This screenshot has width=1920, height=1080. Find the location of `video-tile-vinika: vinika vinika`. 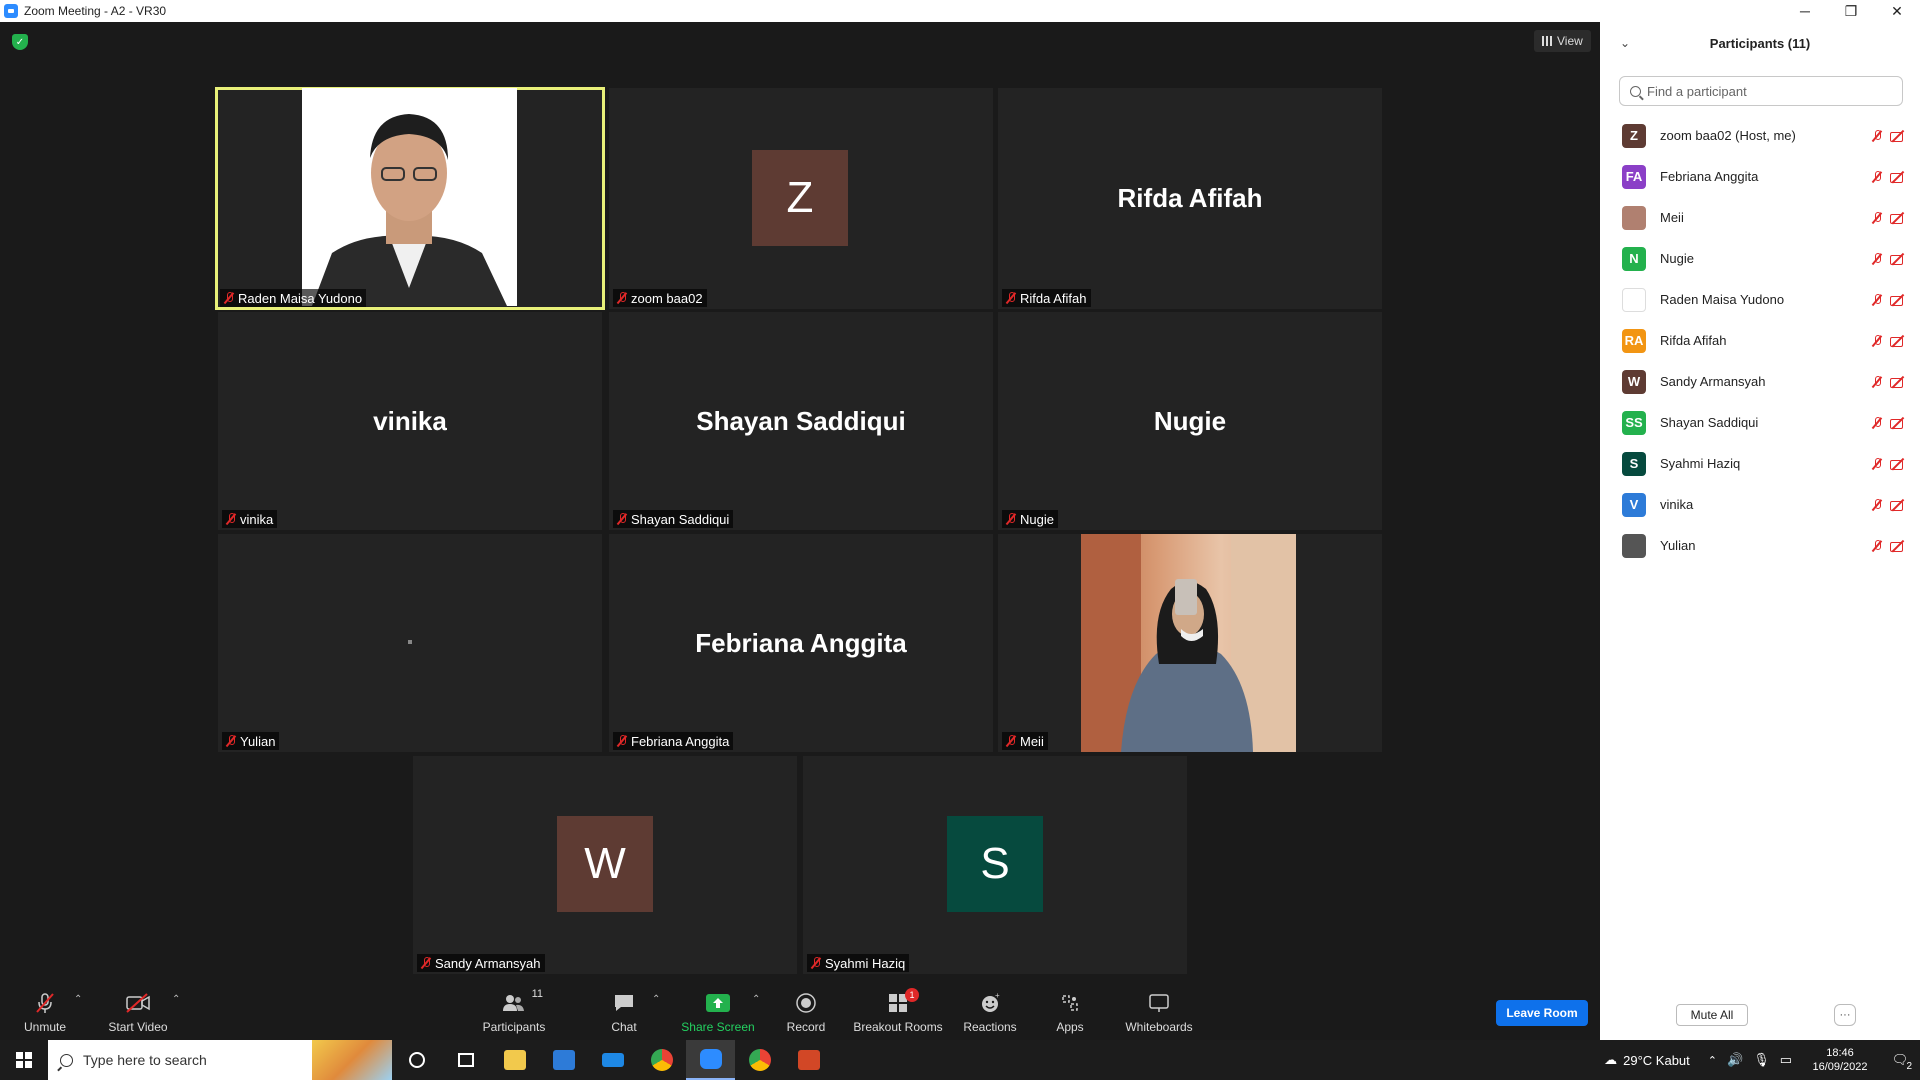

video-tile-vinika: vinika vinika is located at coordinates (410, 421).